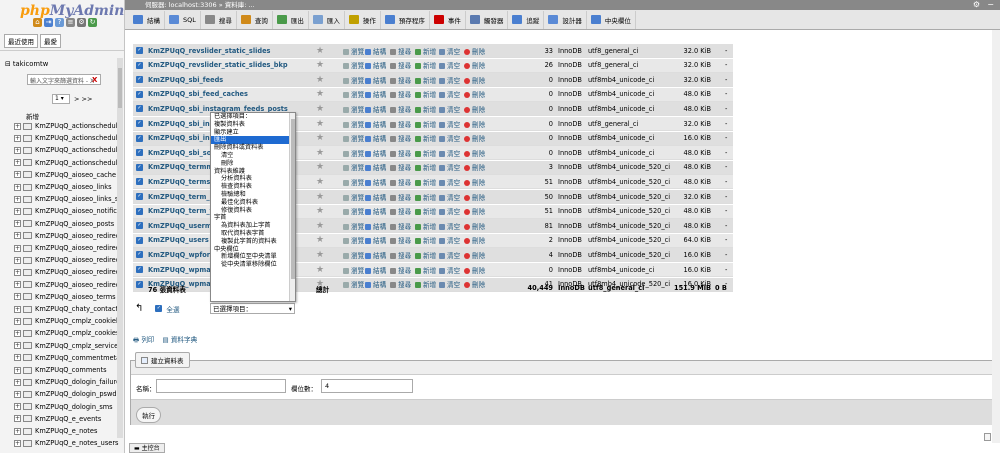  Describe the element at coordinates (72, 11) in the screenshot. I see `logo: phpMyAdmin` at that location.